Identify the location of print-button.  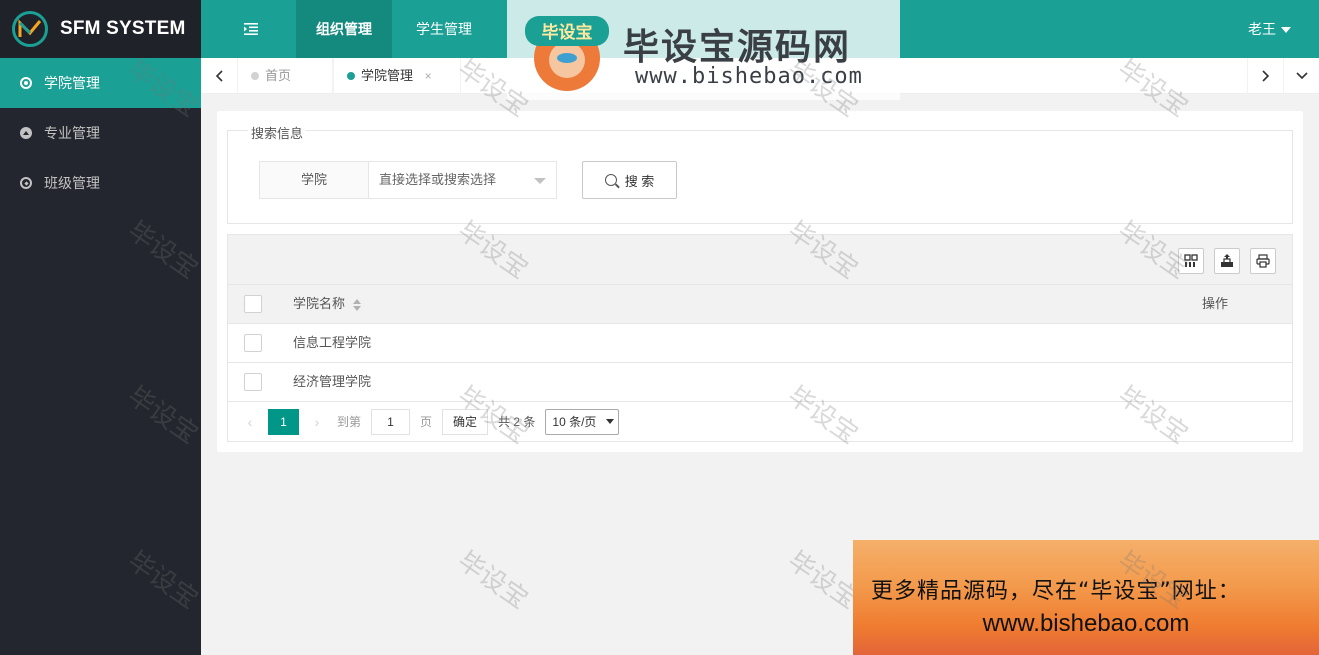
(1263, 261).